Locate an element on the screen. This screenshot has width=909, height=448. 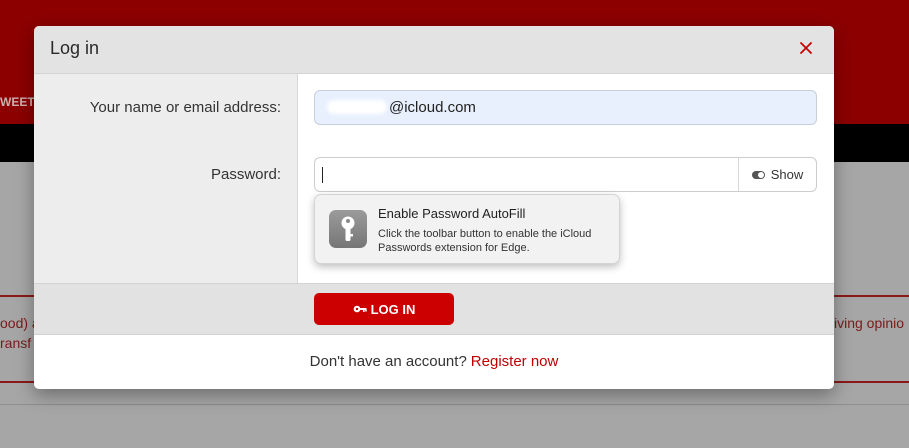
show-password-label: Show is located at coordinates (787, 174).